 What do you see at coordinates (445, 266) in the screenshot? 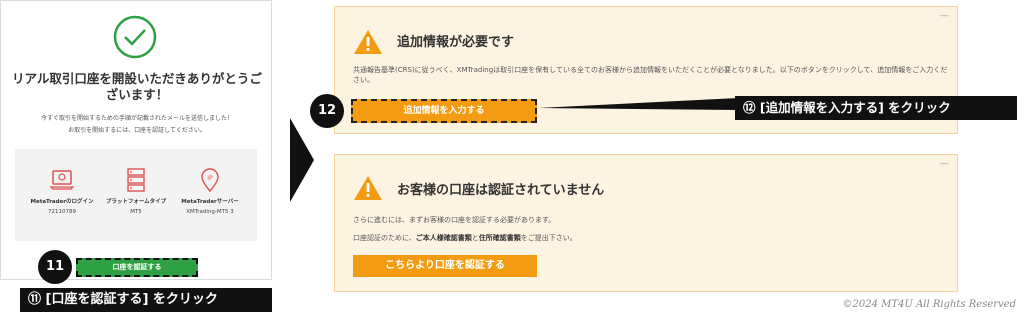
I see `verify-account-link-button: こちらより口座を認証する` at bounding box center [445, 266].